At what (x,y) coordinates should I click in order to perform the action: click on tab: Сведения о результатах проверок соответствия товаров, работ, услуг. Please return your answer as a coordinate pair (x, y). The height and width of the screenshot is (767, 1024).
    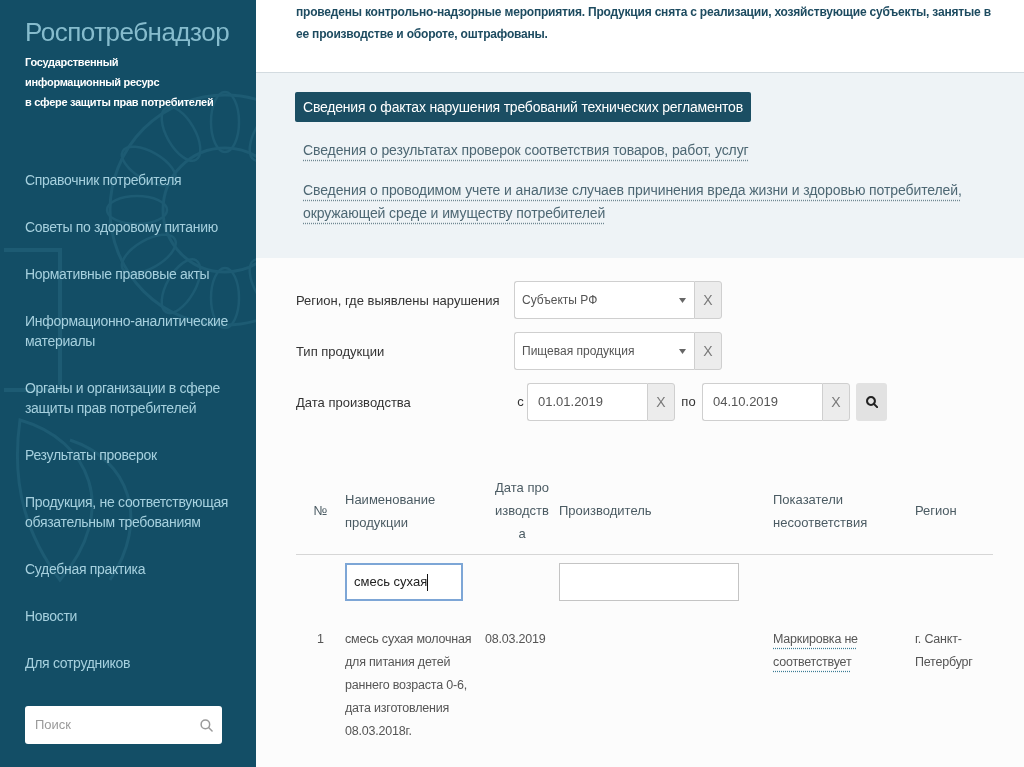
    Looking at the image, I should click on (526, 150).